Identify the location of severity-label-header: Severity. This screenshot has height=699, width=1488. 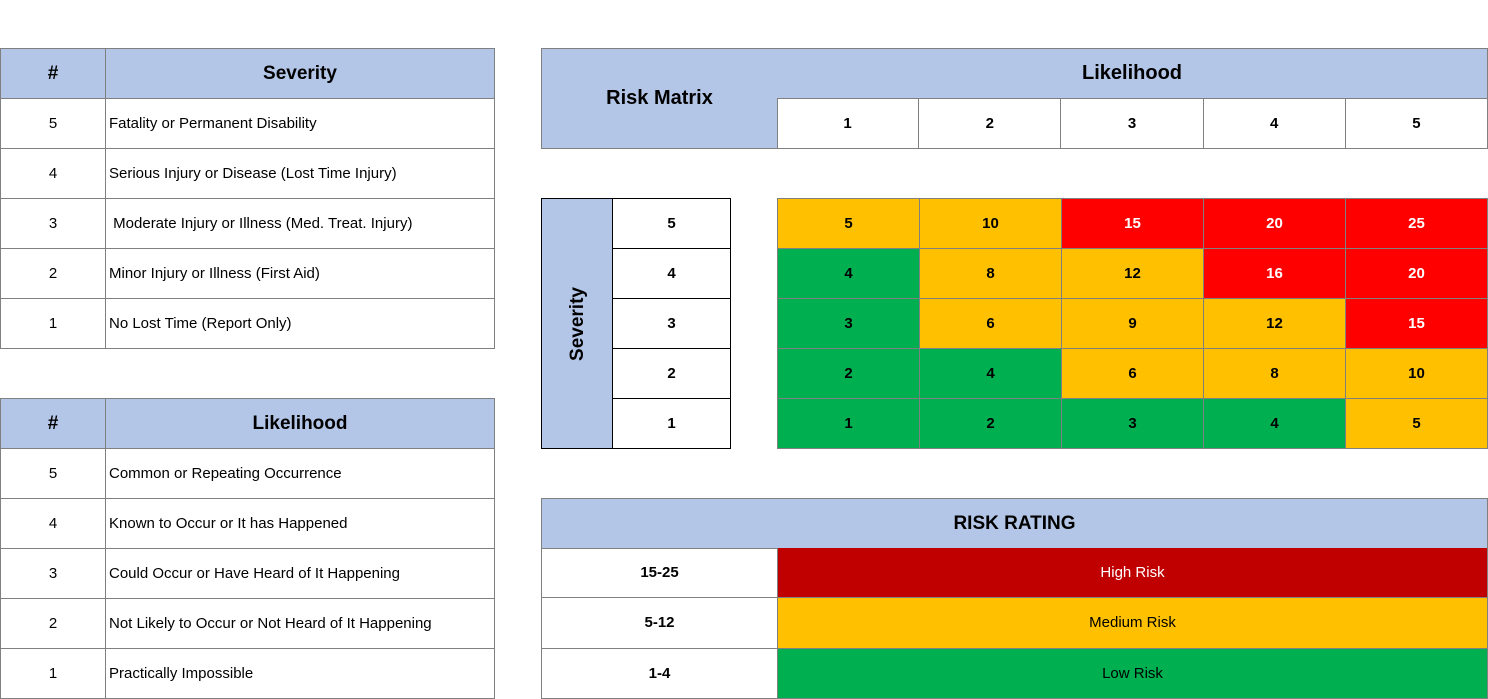
(300, 73).